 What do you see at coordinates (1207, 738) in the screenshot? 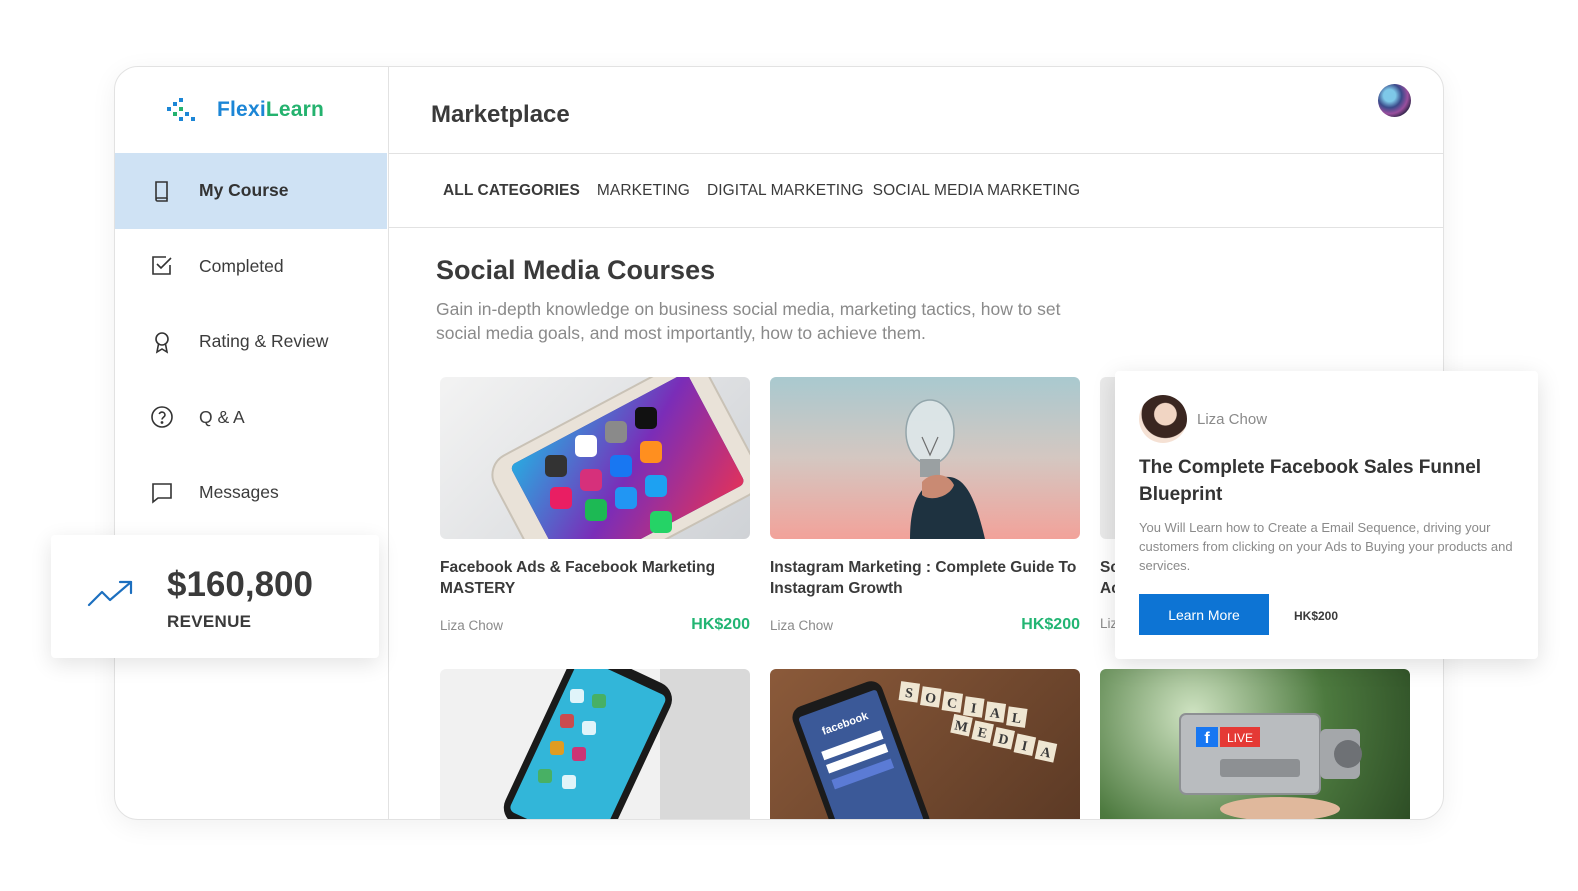
I see `svg-text: f` at bounding box center [1207, 738].